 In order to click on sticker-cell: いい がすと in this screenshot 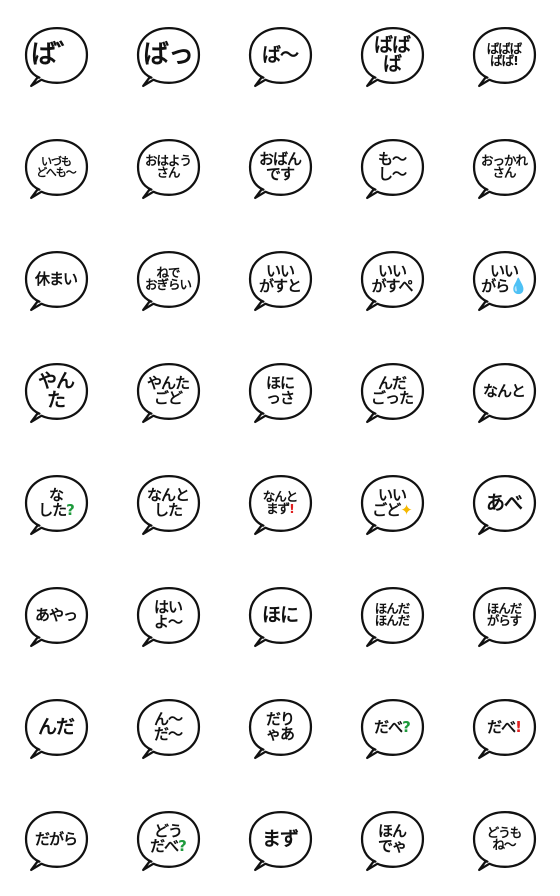, I will do `click(280, 280)`.